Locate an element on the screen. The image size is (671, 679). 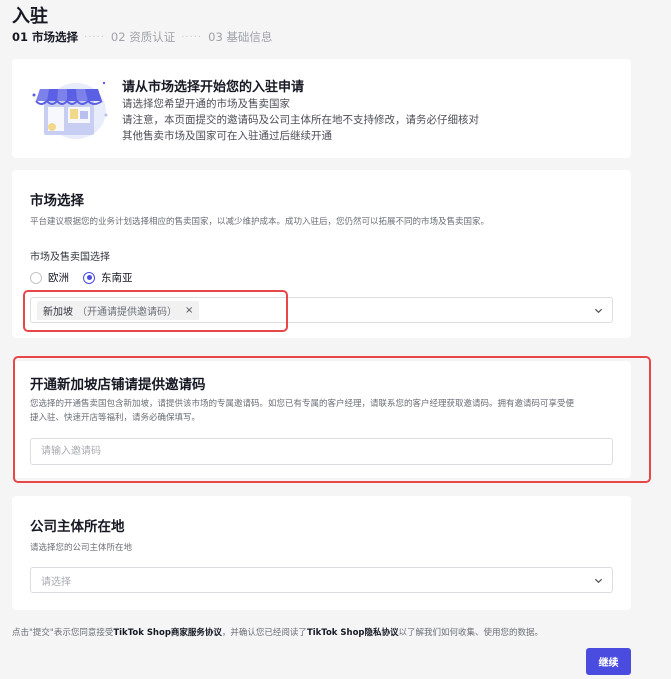
market-field-label: 市场及售卖国选择 is located at coordinates (70, 257).